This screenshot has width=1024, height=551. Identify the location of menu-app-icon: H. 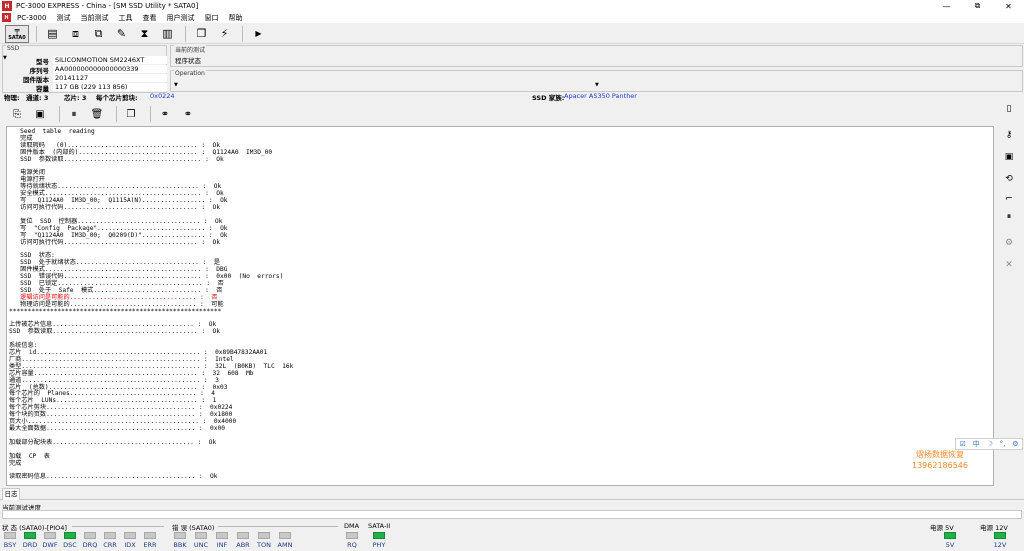
(6, 17).